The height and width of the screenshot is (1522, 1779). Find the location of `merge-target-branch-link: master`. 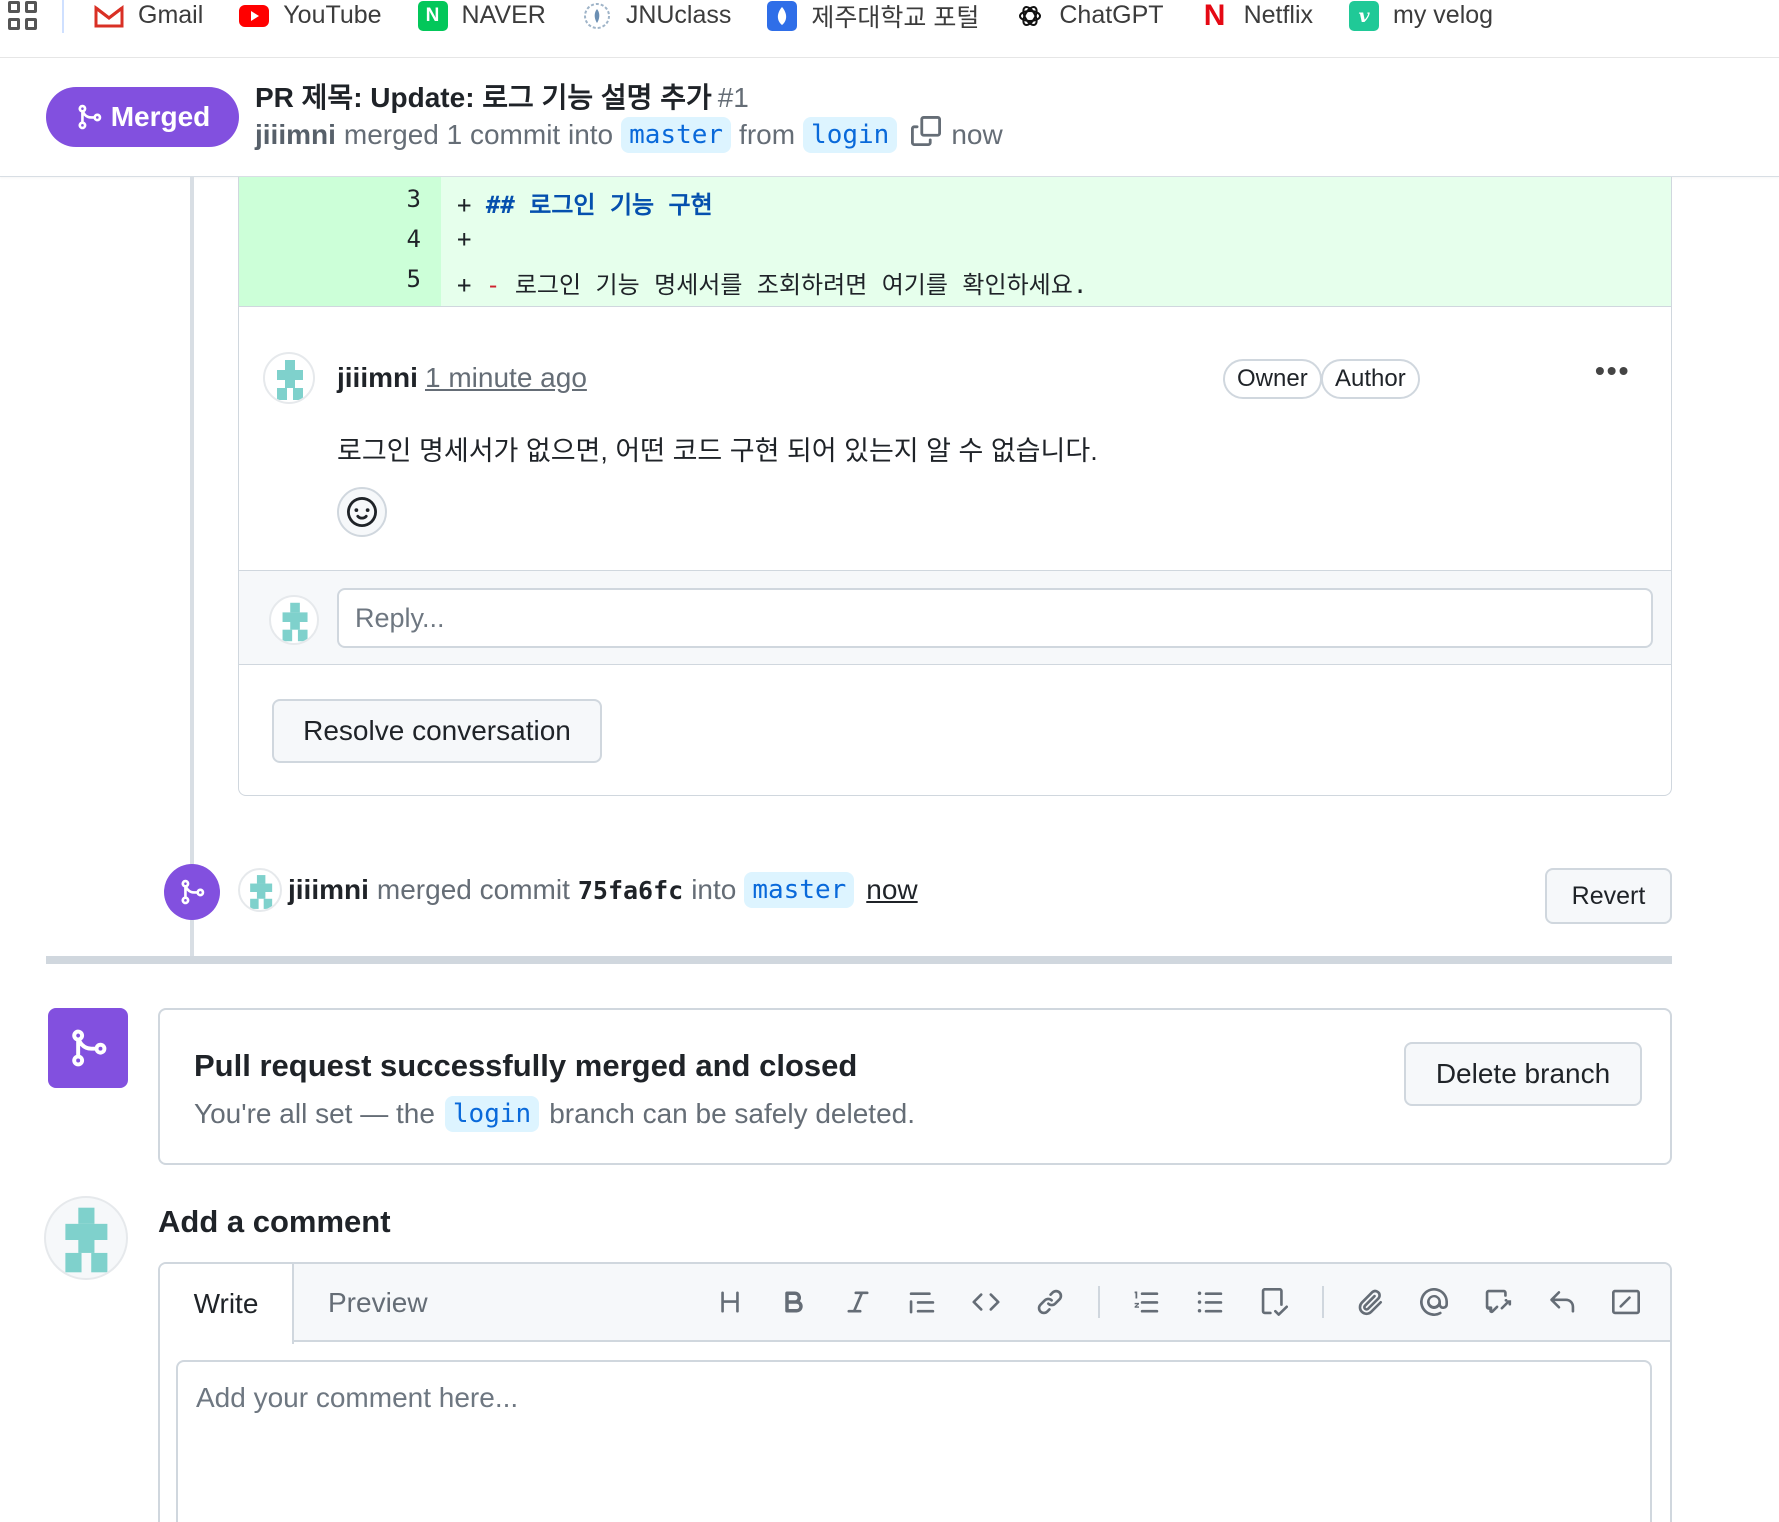

merge-target-branch-link: master is located at coordinates (799, 890).